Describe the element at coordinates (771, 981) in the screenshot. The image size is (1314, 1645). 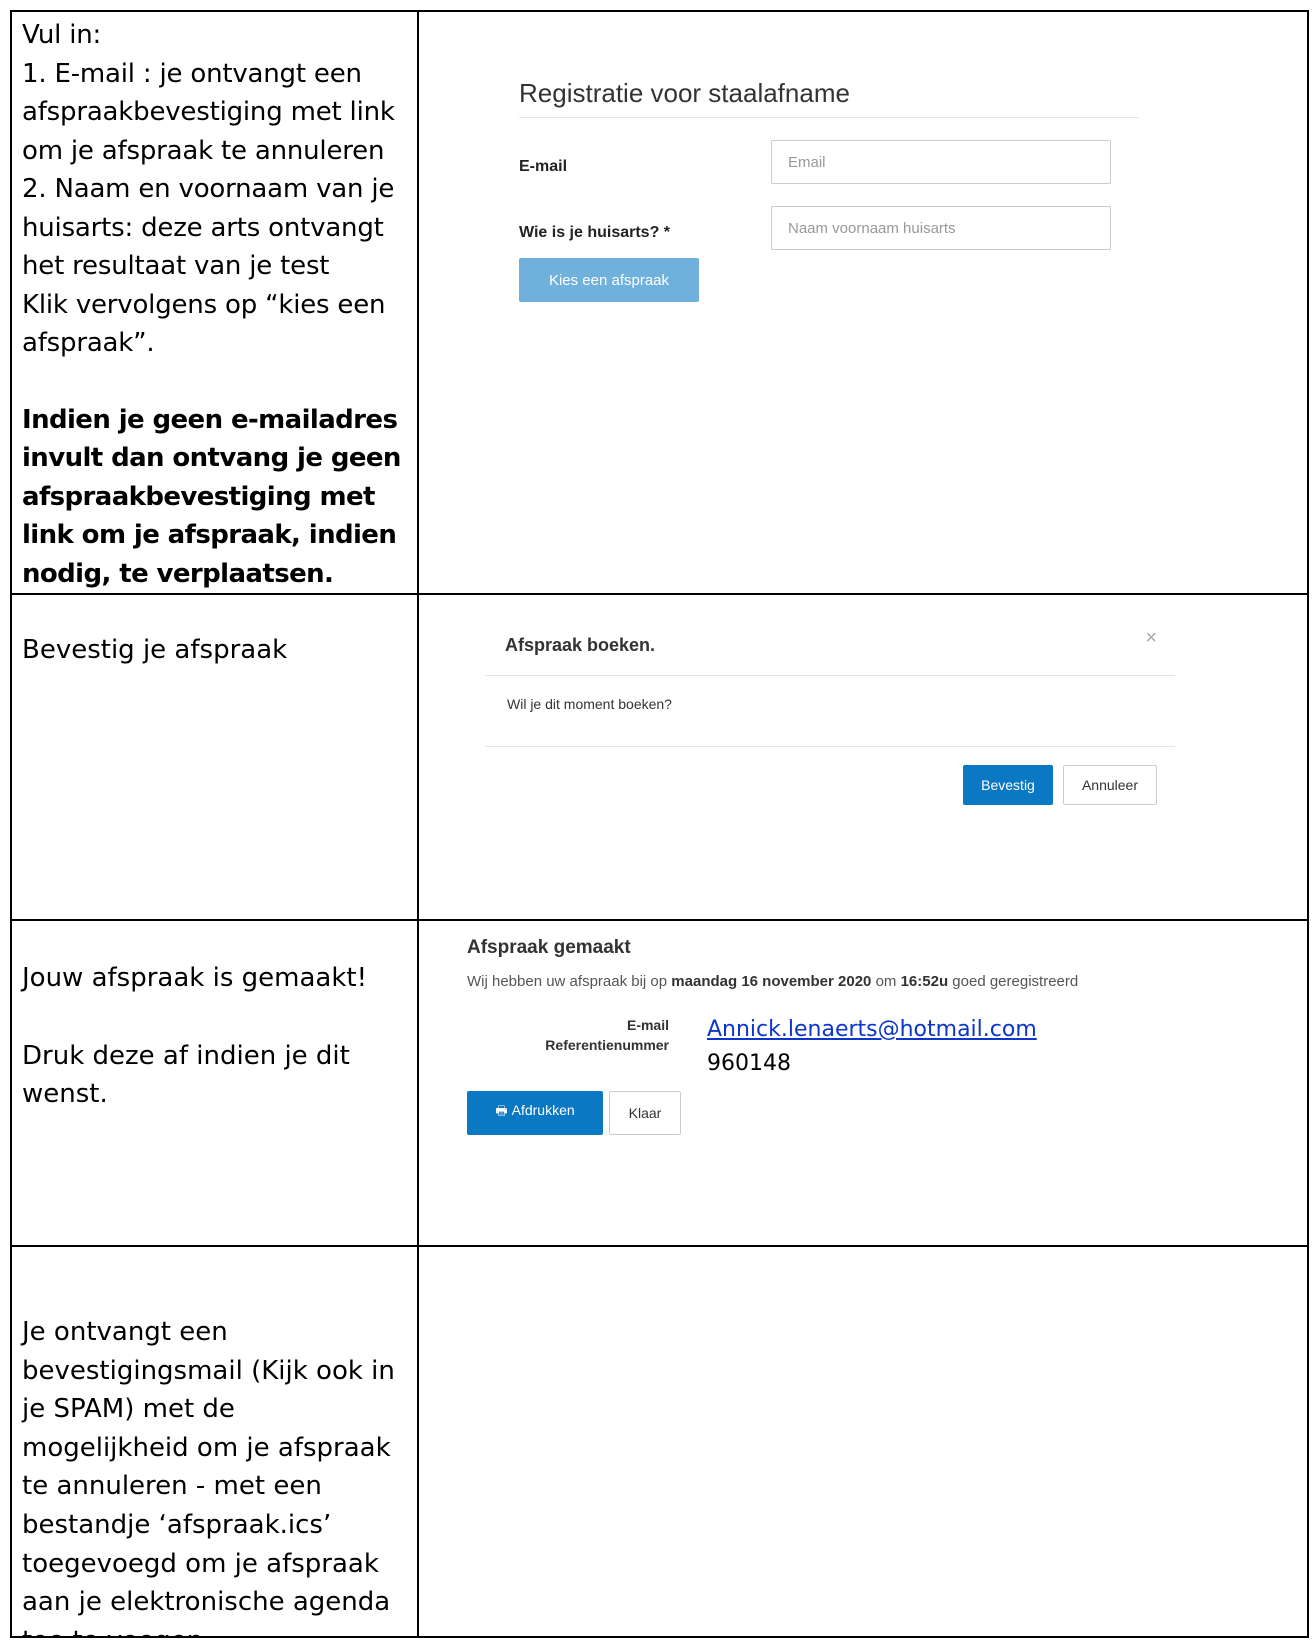
I see `appointment-date: maandag 16 november 2020` at that location.